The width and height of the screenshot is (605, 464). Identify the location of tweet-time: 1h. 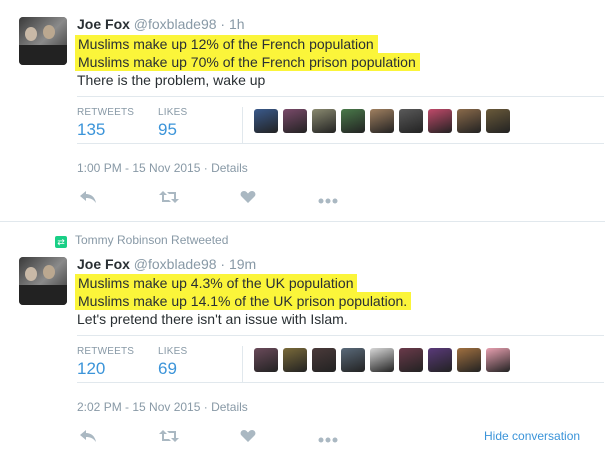
(237, 24).